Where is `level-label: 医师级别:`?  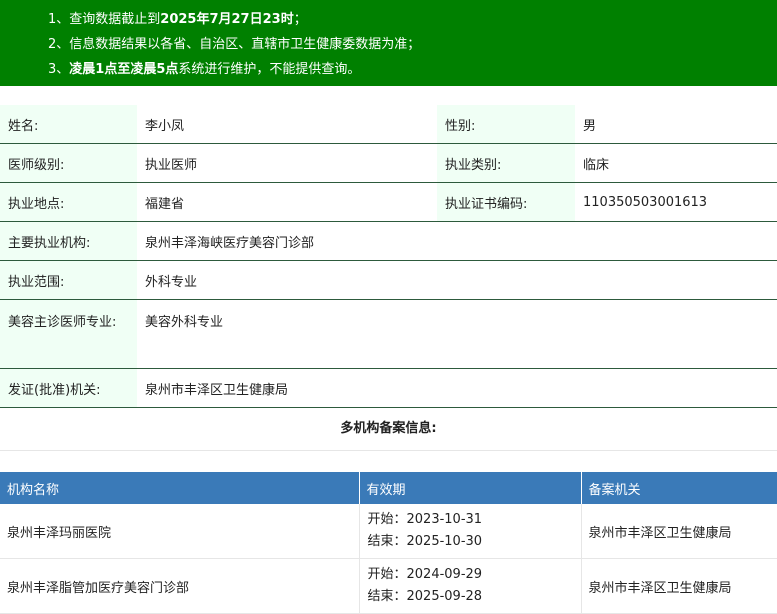 level-label: 医师级别: is located at coordinates (68, 163).